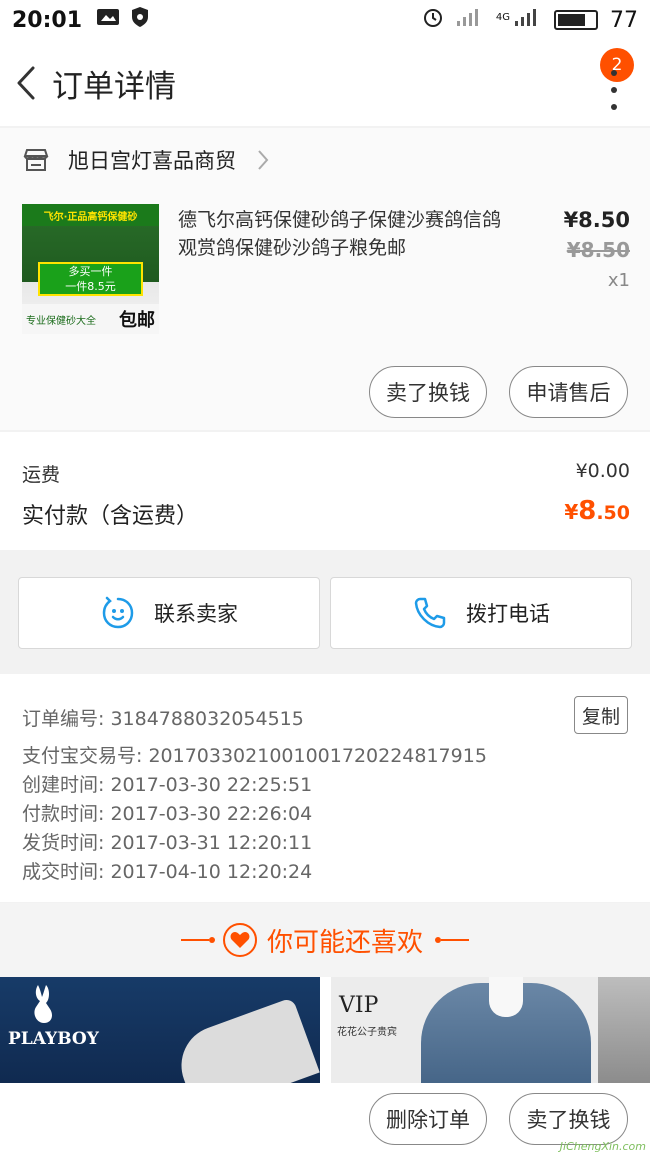  What do you see at coordinates (325, 160) in the screenshot?
I see `shop-row: 旭日宫灯喜品商贸` at bounding box center [325, 160].